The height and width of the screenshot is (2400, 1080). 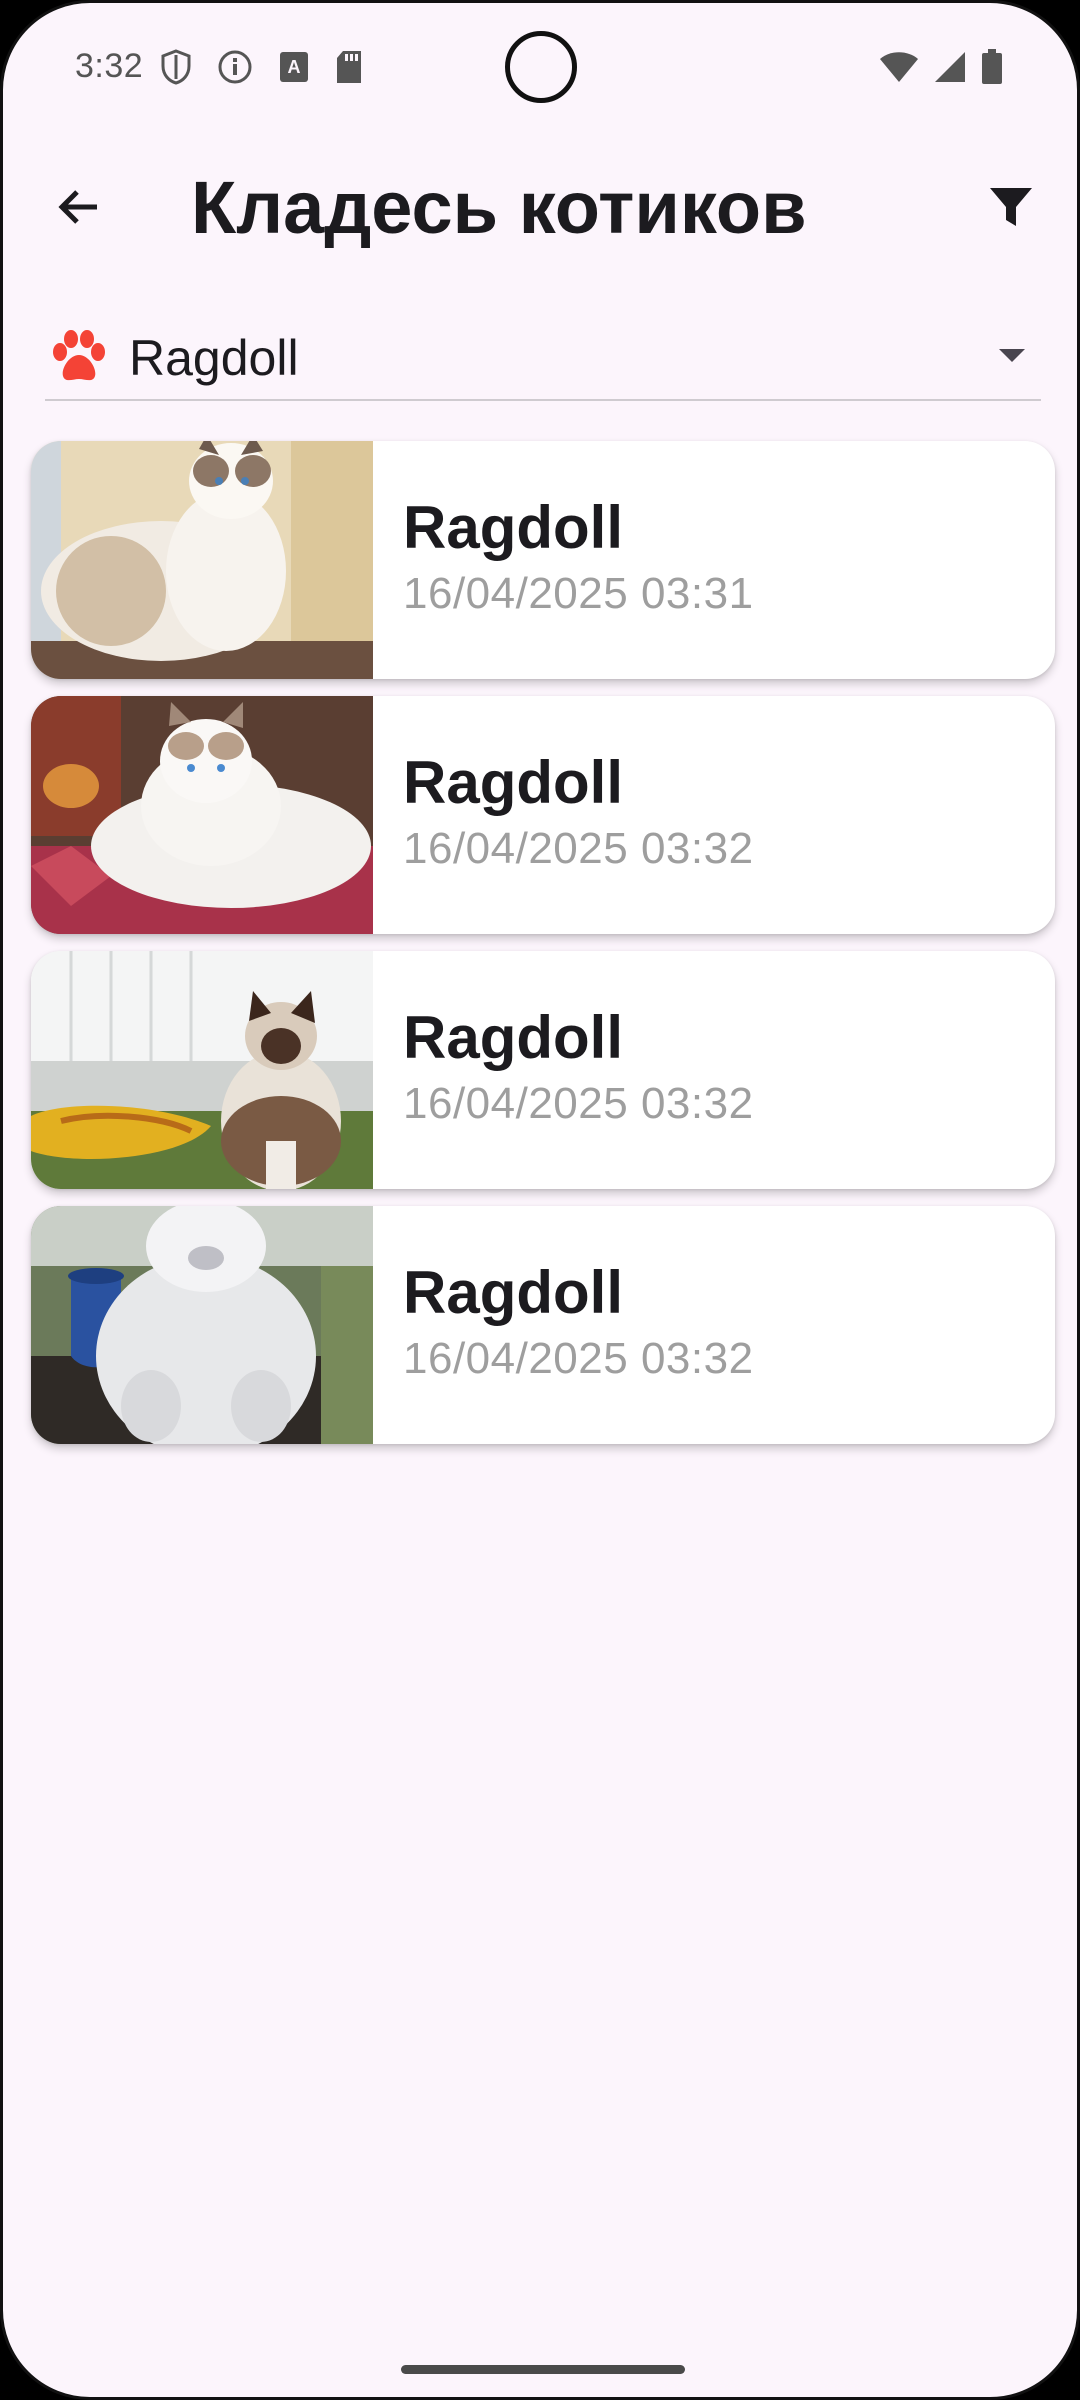 I want to click on front-camera, so click(x=541, y=67).